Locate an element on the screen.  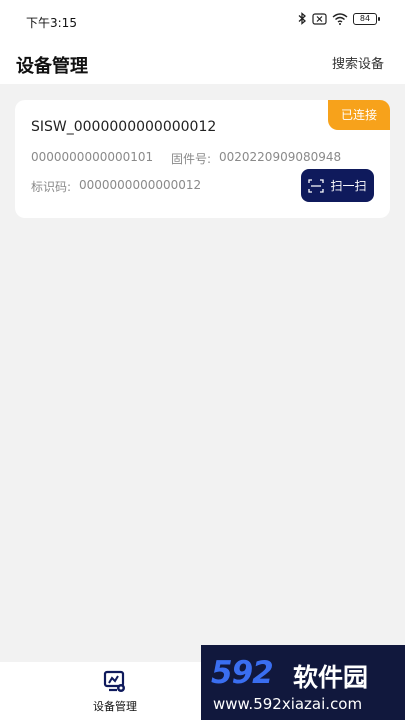
device-name: SISW_0000000000000012 is located at coordinates (124, 127).